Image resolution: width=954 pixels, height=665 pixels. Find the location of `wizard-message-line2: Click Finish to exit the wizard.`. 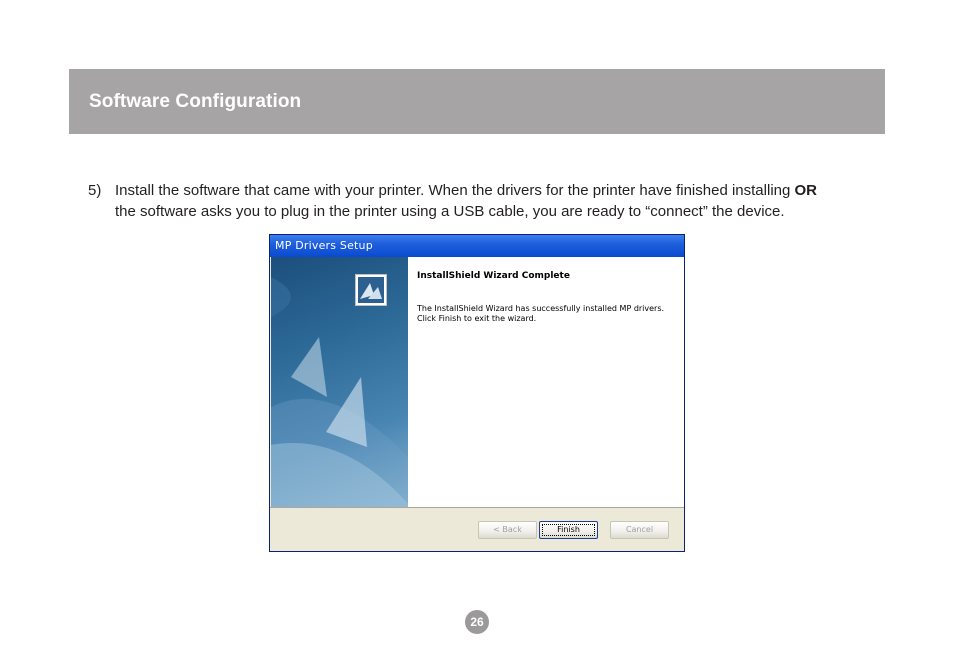

wizard-message-line2: Click Finish to exit the wizard. is located at coordinates (477, 318).